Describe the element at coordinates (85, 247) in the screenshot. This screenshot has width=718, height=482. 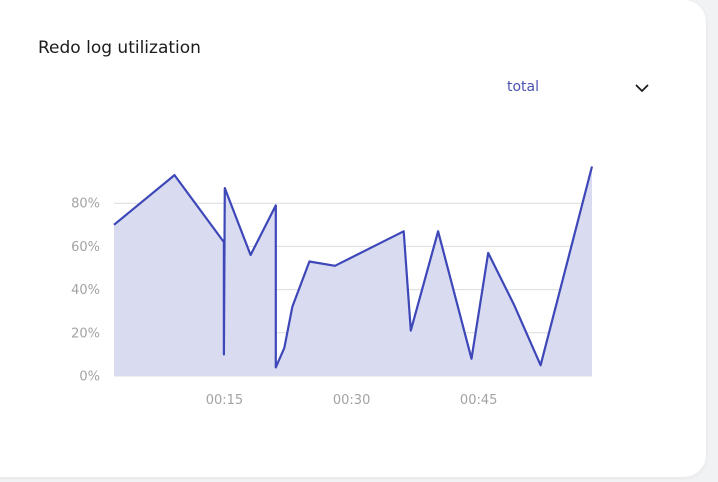
I see `y-tick-label: 60%` at that location.